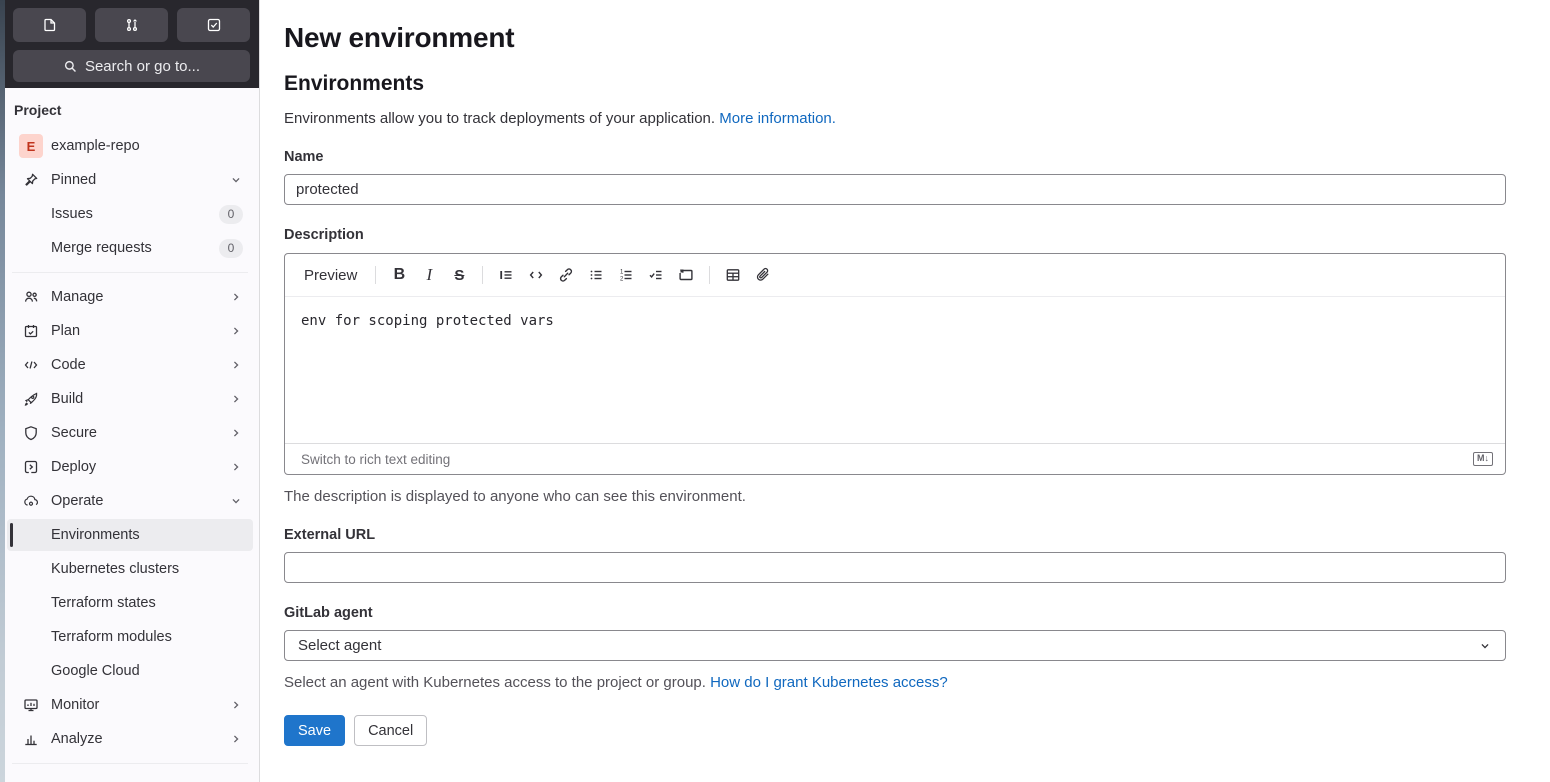  I want to click on section-title: Environments, so click(354, 83).